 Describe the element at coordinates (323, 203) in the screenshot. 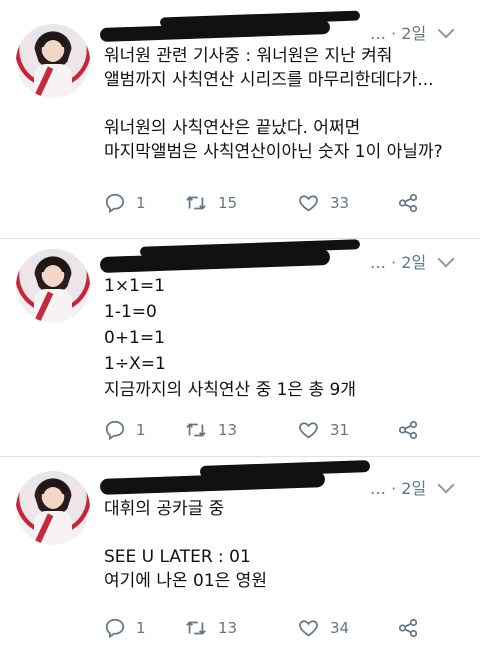

I see `like-button: 33` at that location.